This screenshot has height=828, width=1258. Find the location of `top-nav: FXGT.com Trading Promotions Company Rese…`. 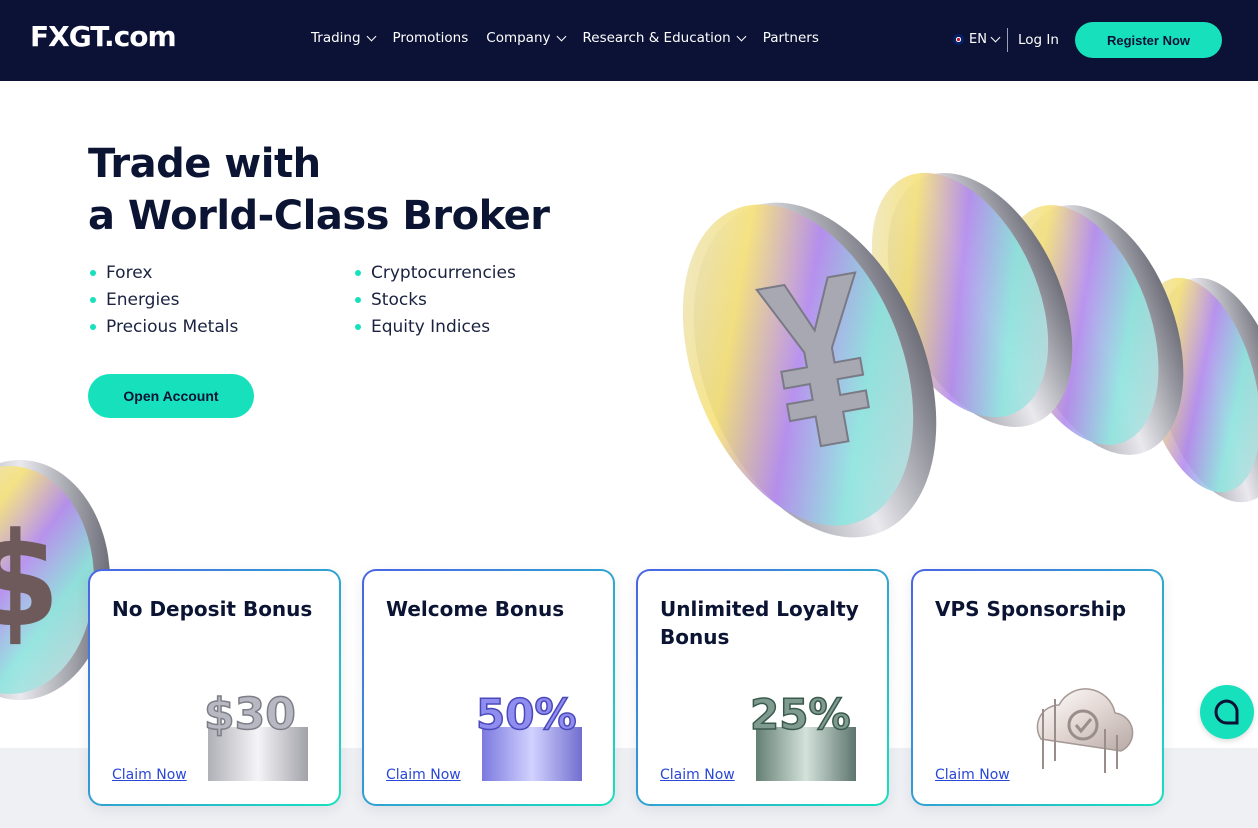

top-nav: FXGT.com Trading Promotions Company Rese… is located at coordinates (629, 40).